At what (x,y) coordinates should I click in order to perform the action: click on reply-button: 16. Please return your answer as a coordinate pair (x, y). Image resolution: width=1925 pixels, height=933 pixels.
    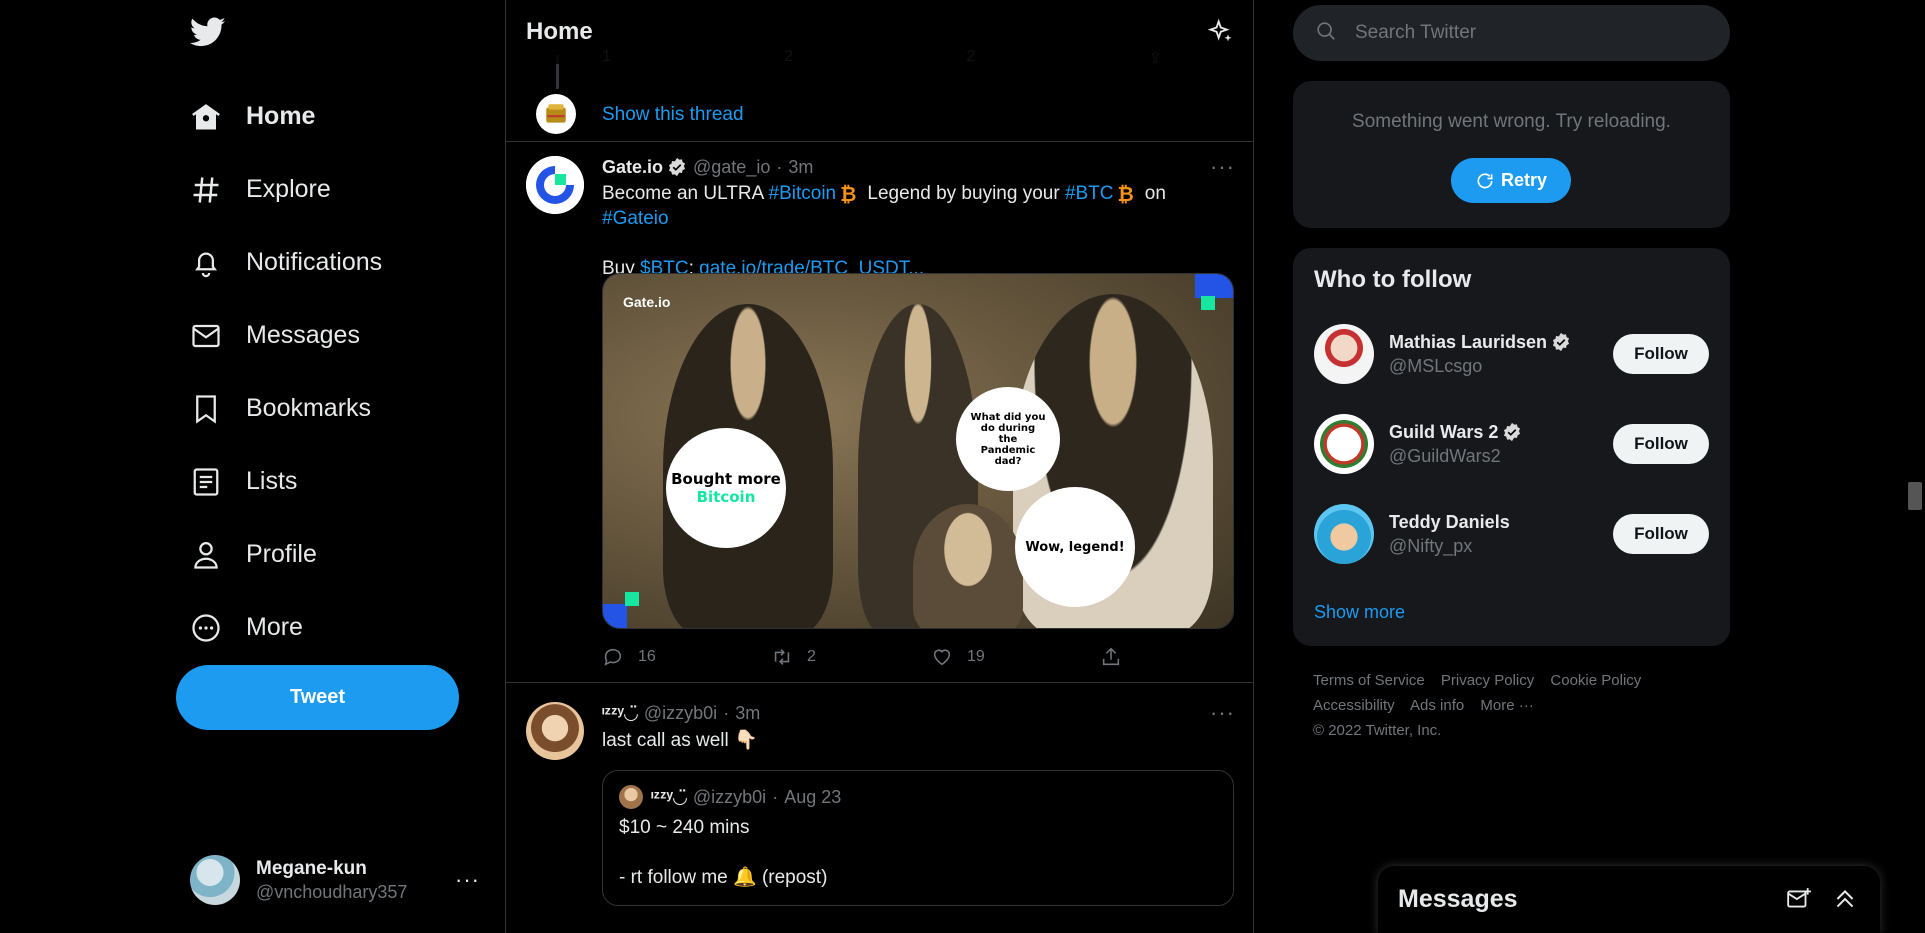
    Looking at the image, I should click on (629, 657).